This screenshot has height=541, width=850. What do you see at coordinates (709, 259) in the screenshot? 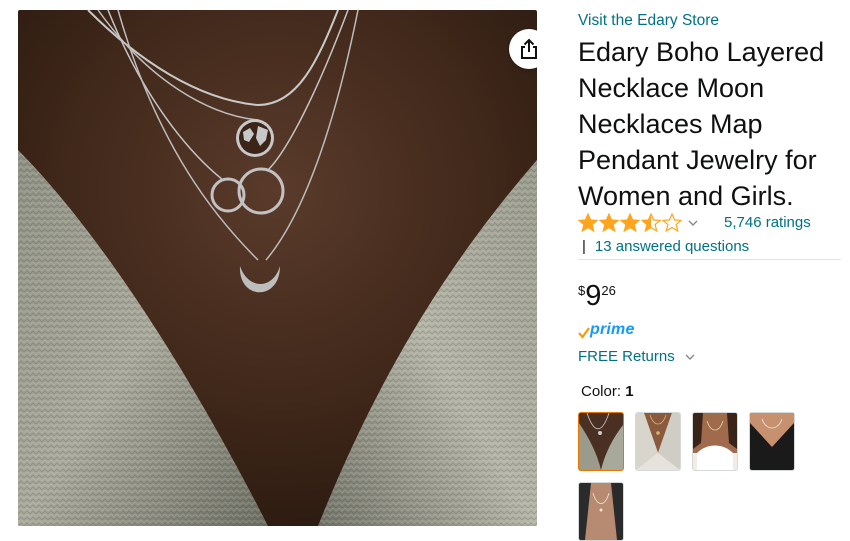
I see `divider` at bounding box center [709, 259].